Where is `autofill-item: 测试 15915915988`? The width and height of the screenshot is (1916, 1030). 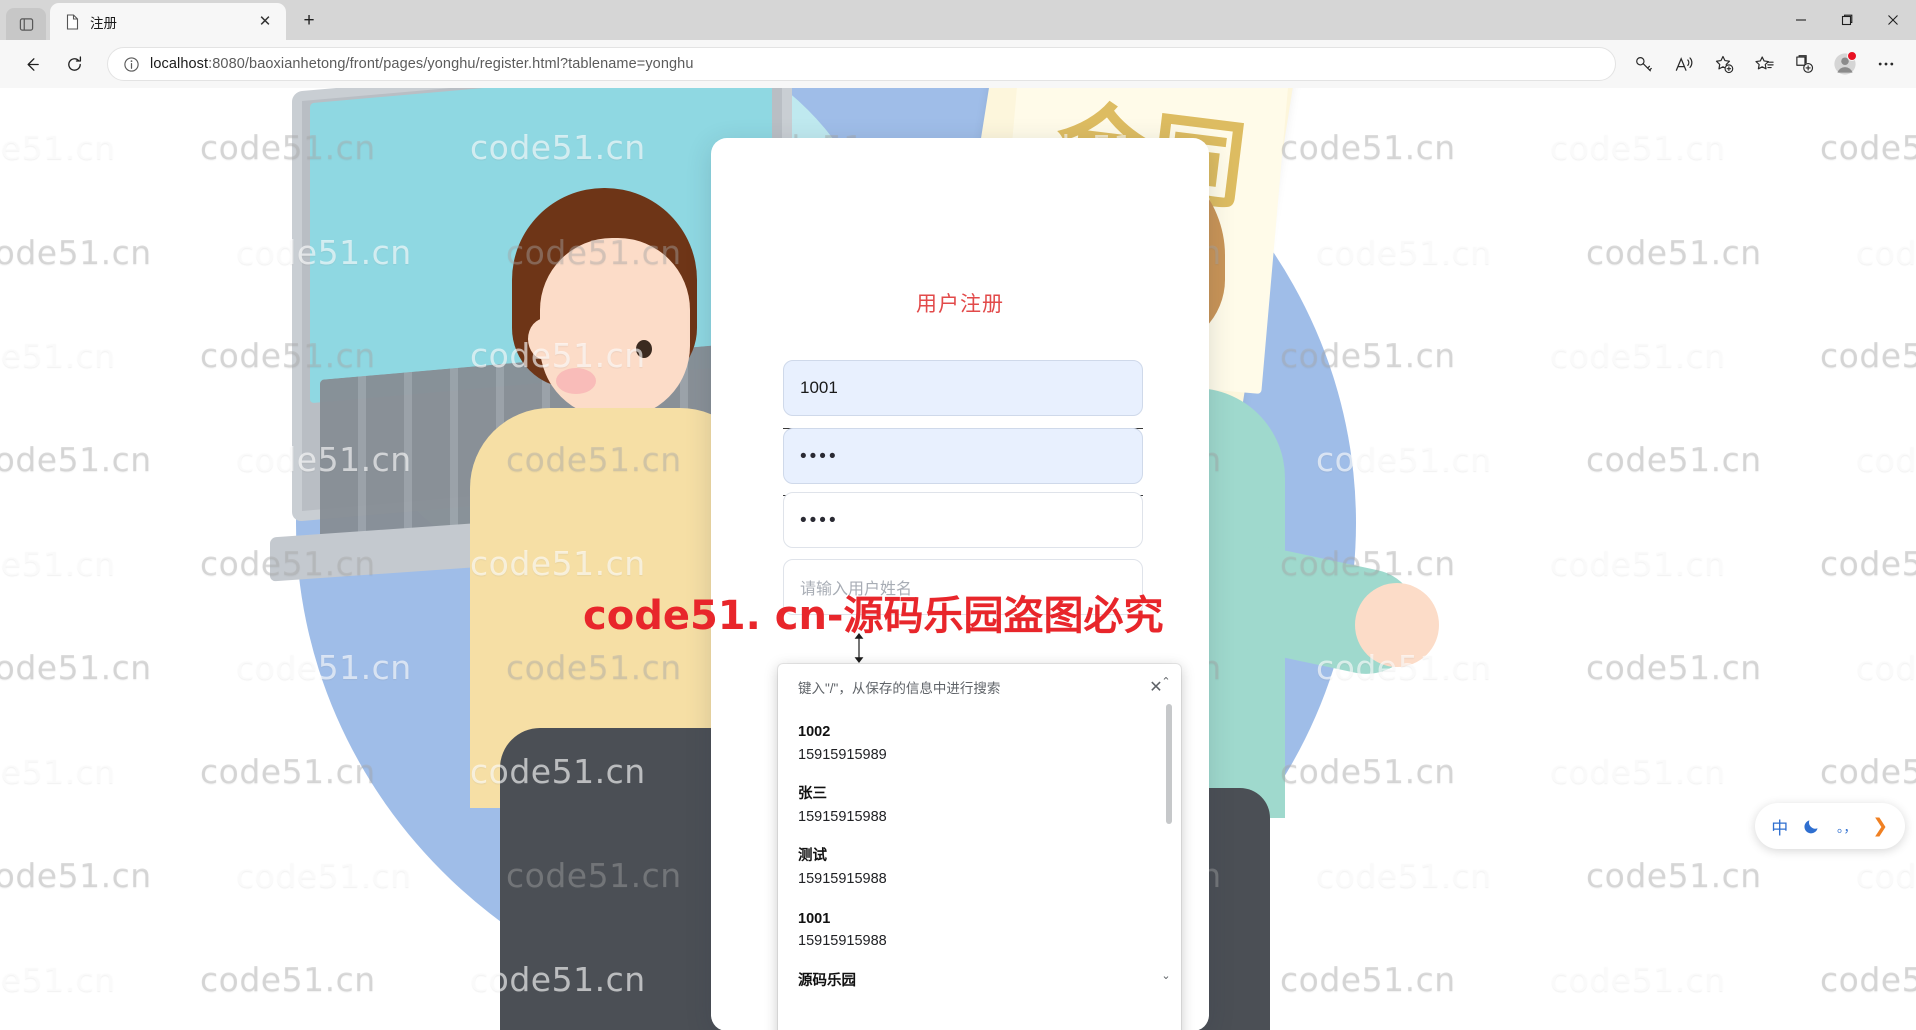
autofill-item: 测试 15915915988 is located at coordinates (979, 869).